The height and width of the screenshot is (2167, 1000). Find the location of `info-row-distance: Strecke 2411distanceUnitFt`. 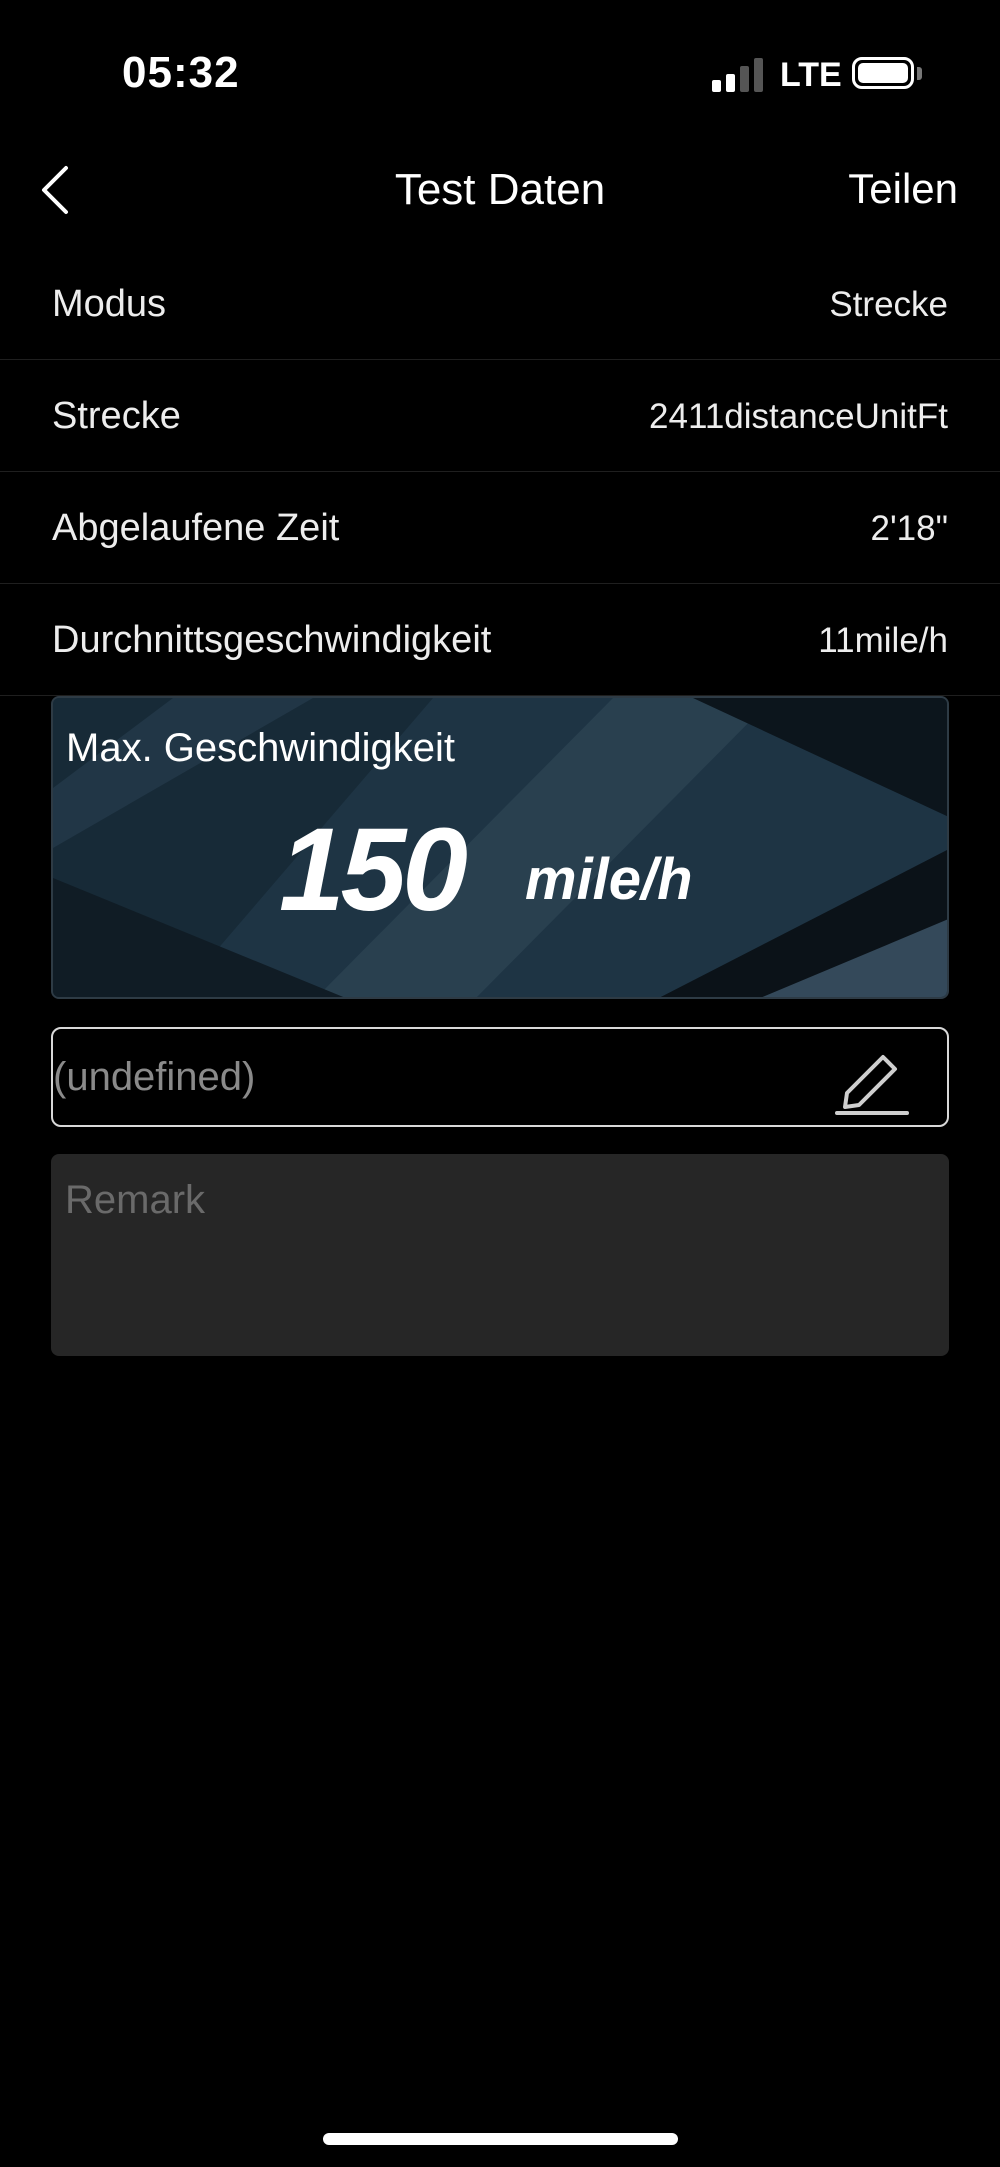

info-row-distance: Strecke 2411distanceUnitFt is located at coordinates (500, 416).